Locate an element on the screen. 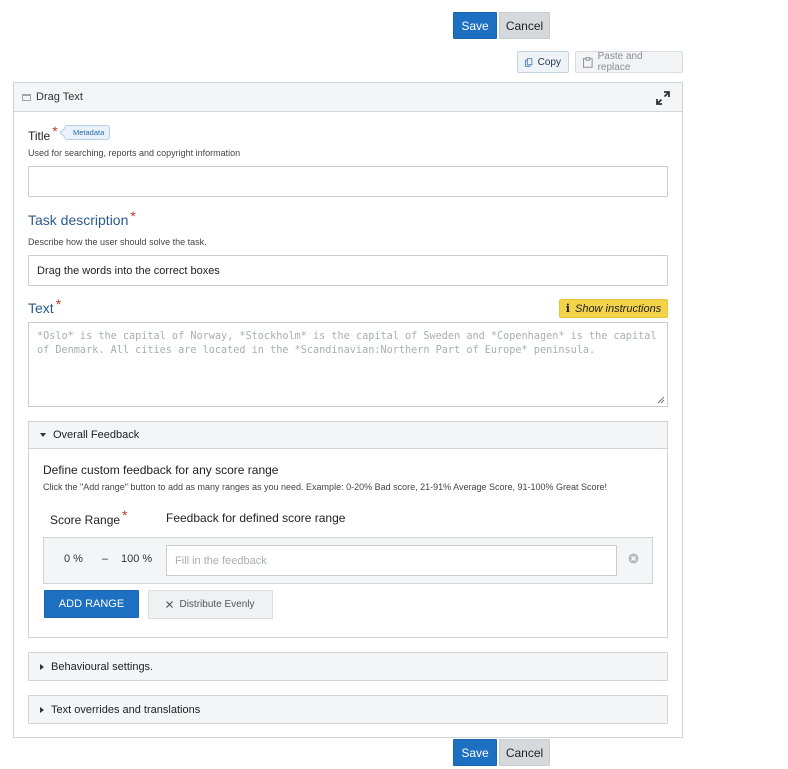 The width and height of the screenshot is (788, 769). copy-icon is located at coordinates (529, 62).